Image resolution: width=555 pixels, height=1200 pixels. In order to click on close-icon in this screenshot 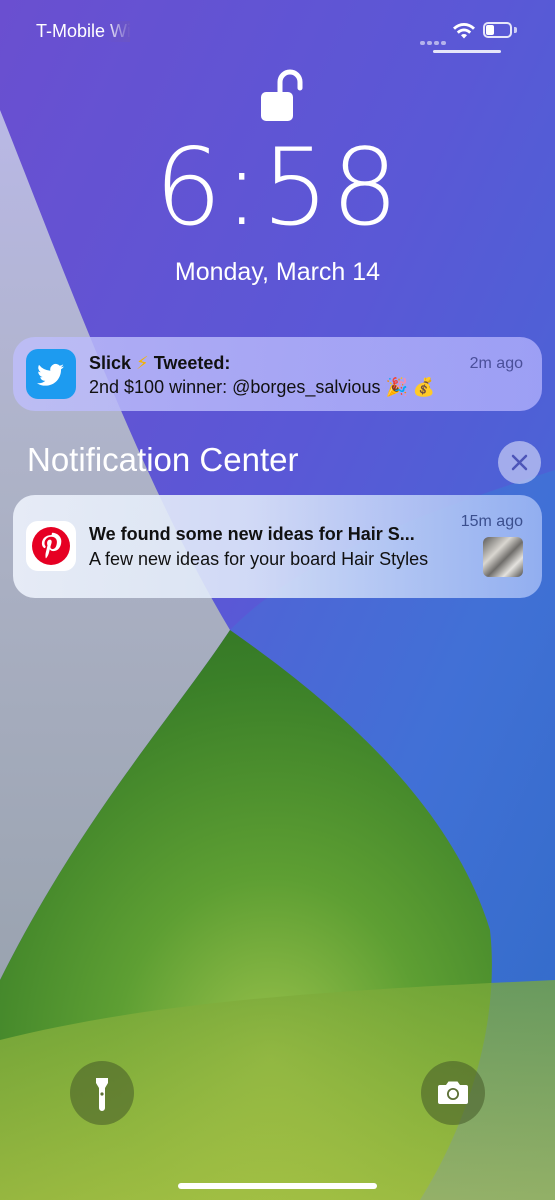, I will do `click(519, 462)`.